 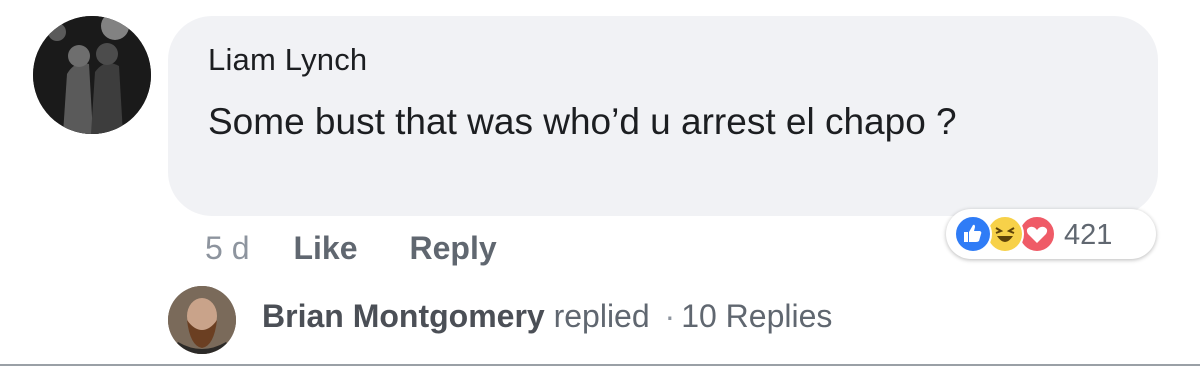 What do you see at coordinates (453, 248) in the screenshot?
I see `reply-button: Reply` at bounding box center [453, 248].